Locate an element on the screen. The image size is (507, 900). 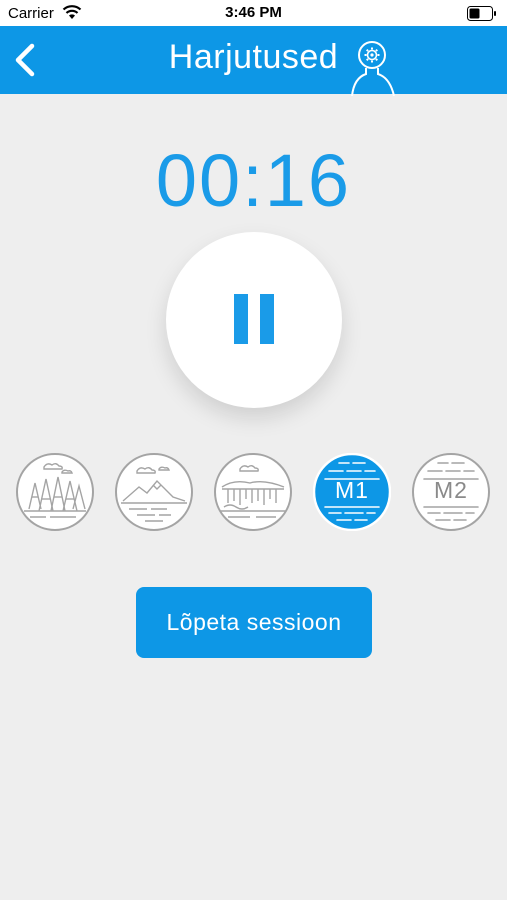
pause-bar-right is located at coordinates (267, 319).